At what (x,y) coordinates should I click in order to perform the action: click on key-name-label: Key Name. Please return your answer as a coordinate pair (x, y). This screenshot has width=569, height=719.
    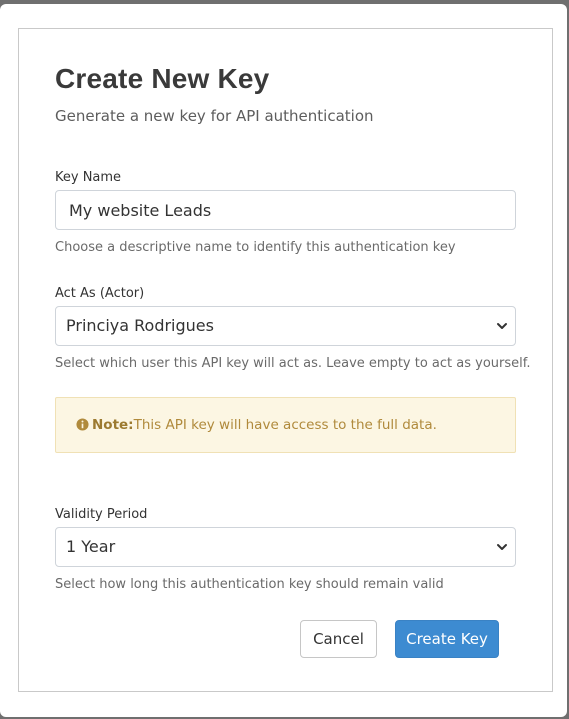
    Looking at the image, I should click on (88, 177).